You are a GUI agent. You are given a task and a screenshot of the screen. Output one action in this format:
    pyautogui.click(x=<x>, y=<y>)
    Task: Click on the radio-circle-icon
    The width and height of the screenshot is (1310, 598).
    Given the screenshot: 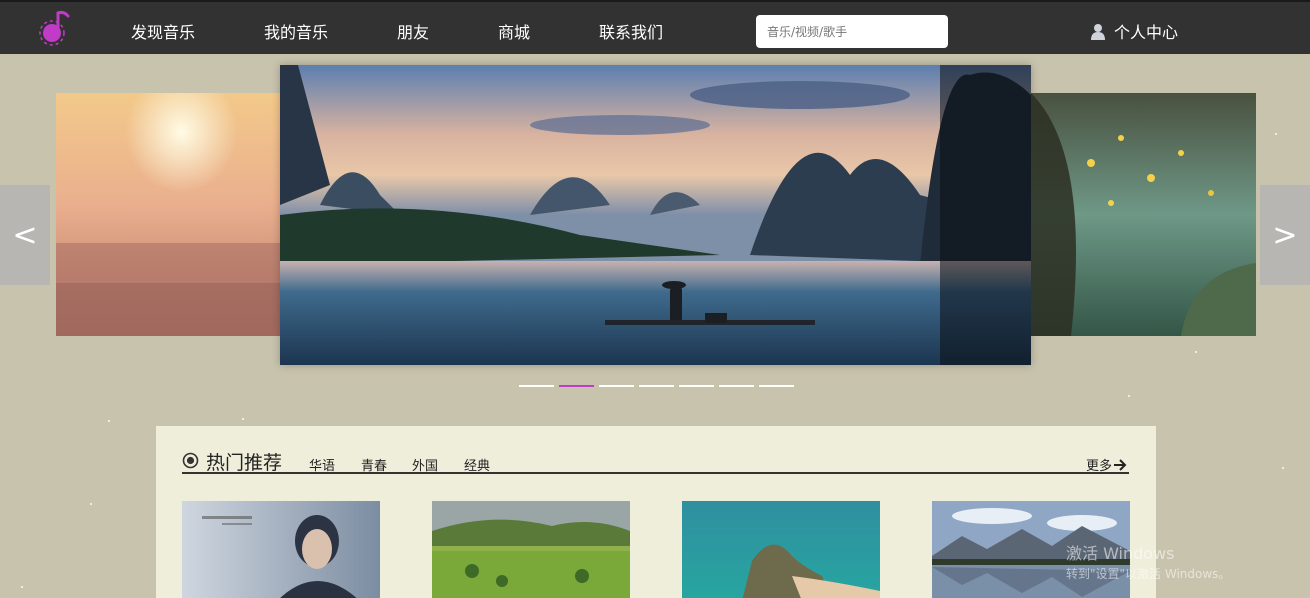 What is the action you would take?
    pyautogui.click(x=190, y=460)
    